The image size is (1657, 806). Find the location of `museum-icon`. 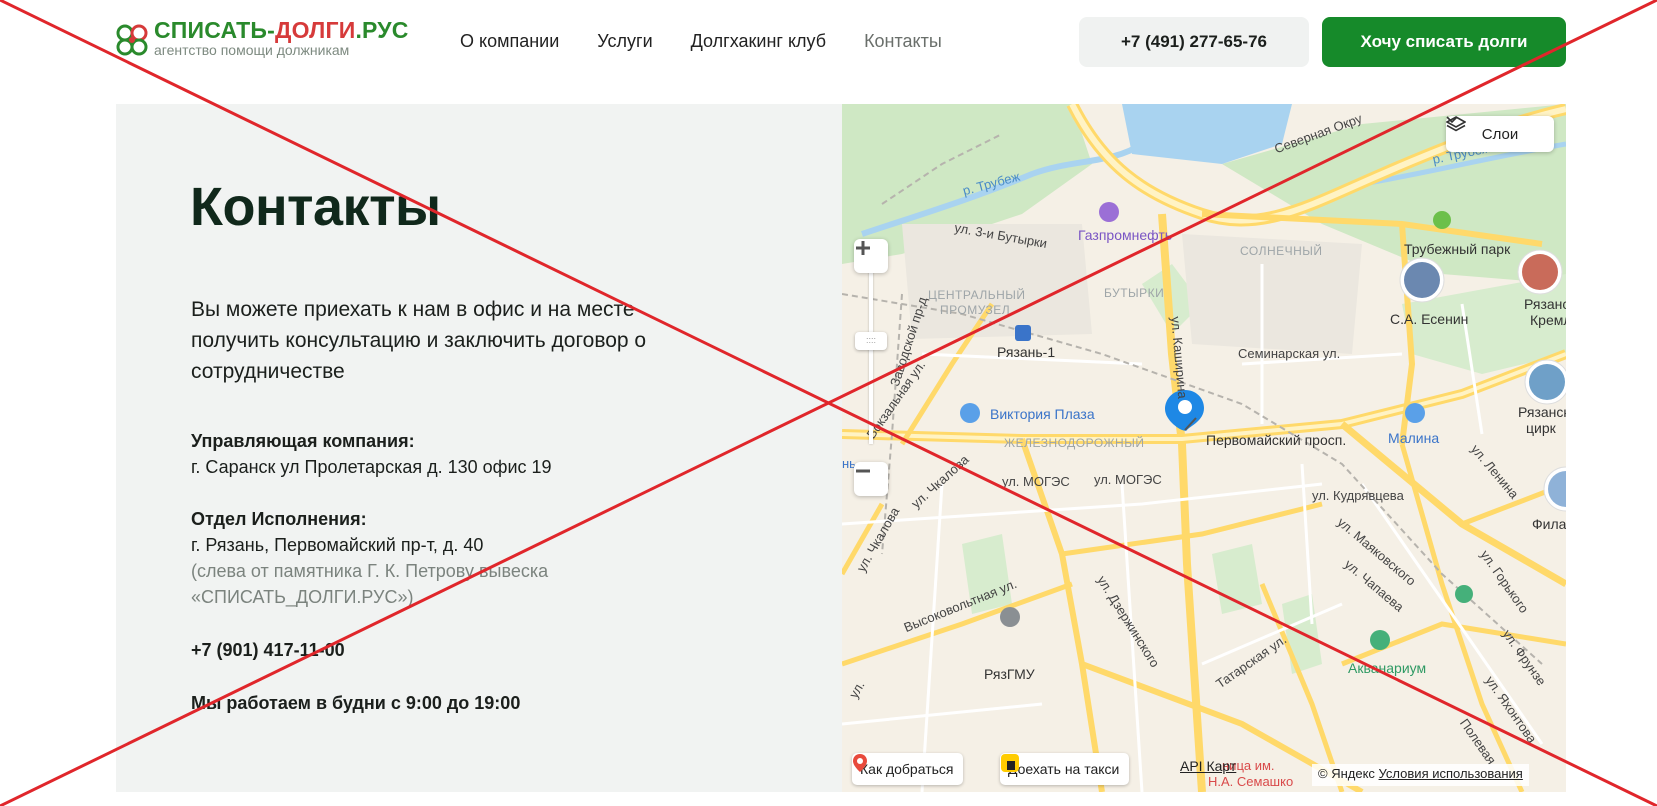

museum-icon is located at coordinates (1464, 594).